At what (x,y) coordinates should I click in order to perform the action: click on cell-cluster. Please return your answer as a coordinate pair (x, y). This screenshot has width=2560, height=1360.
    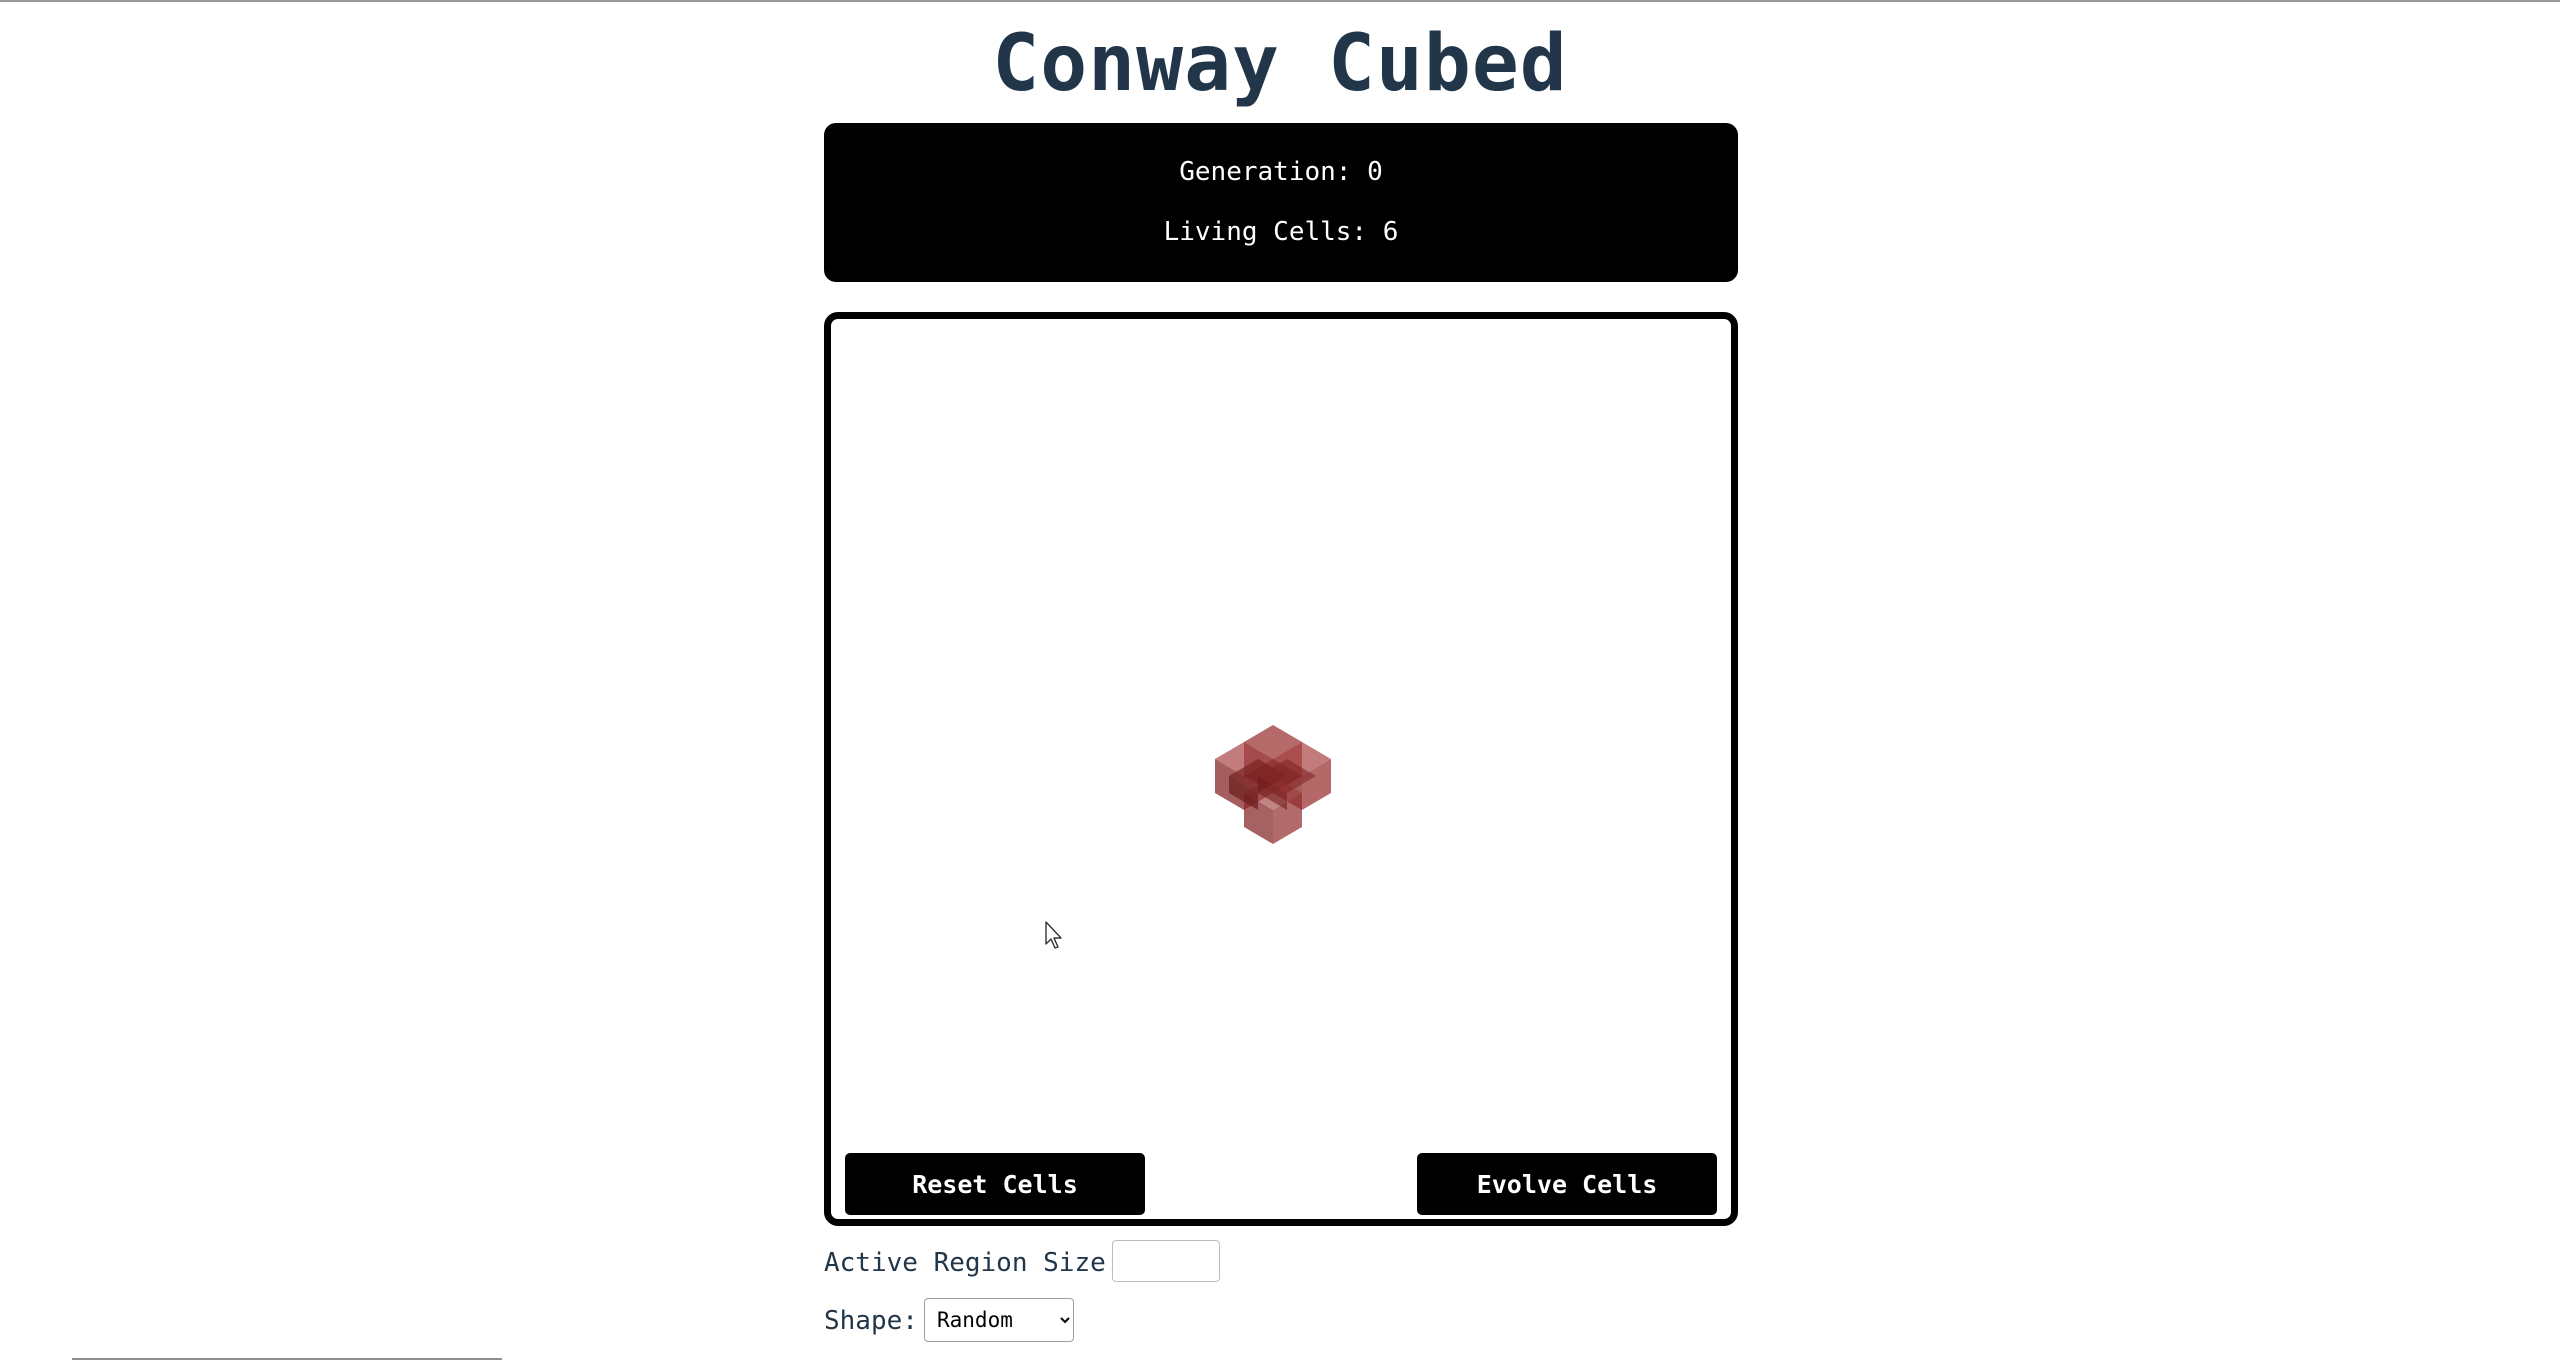
    Looking at the image, I should click on (1273, 784).